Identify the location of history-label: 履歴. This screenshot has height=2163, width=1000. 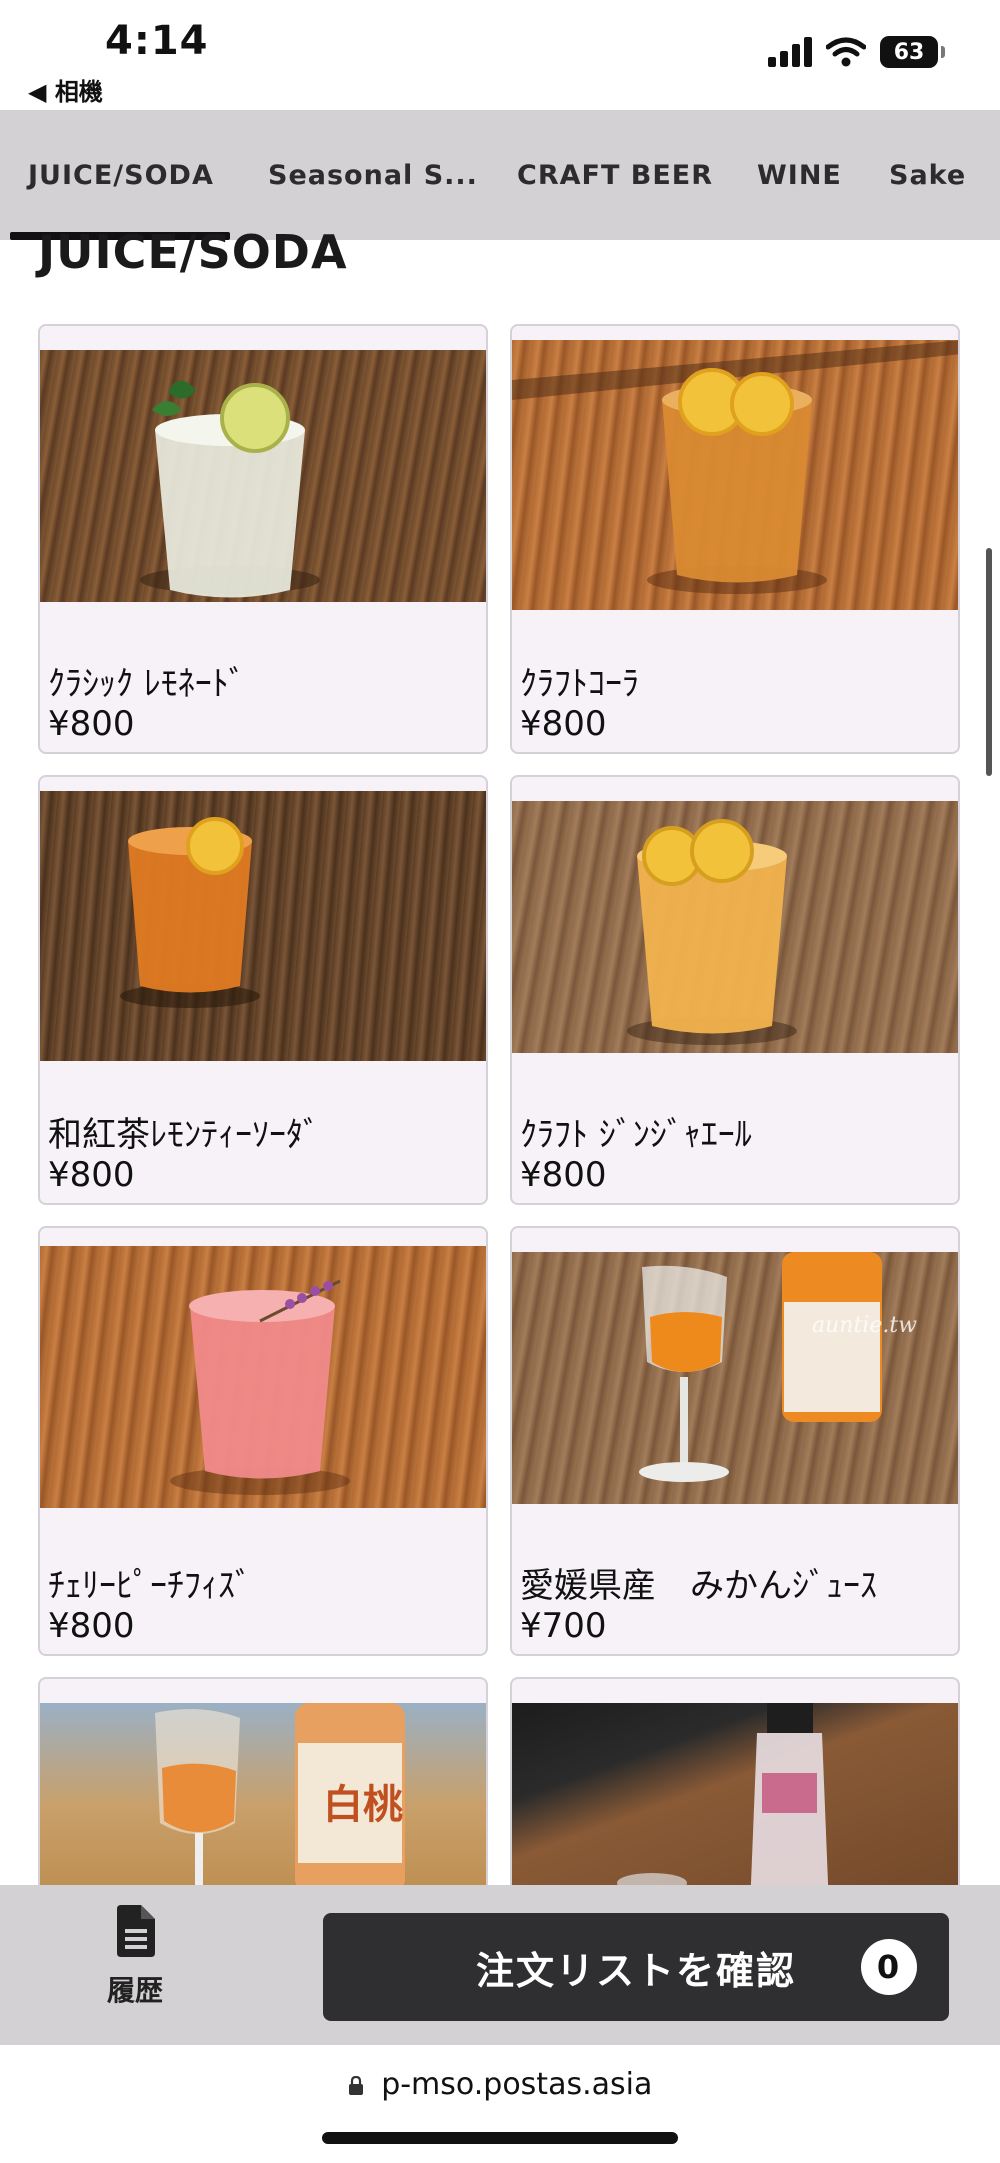
(134, 1990).